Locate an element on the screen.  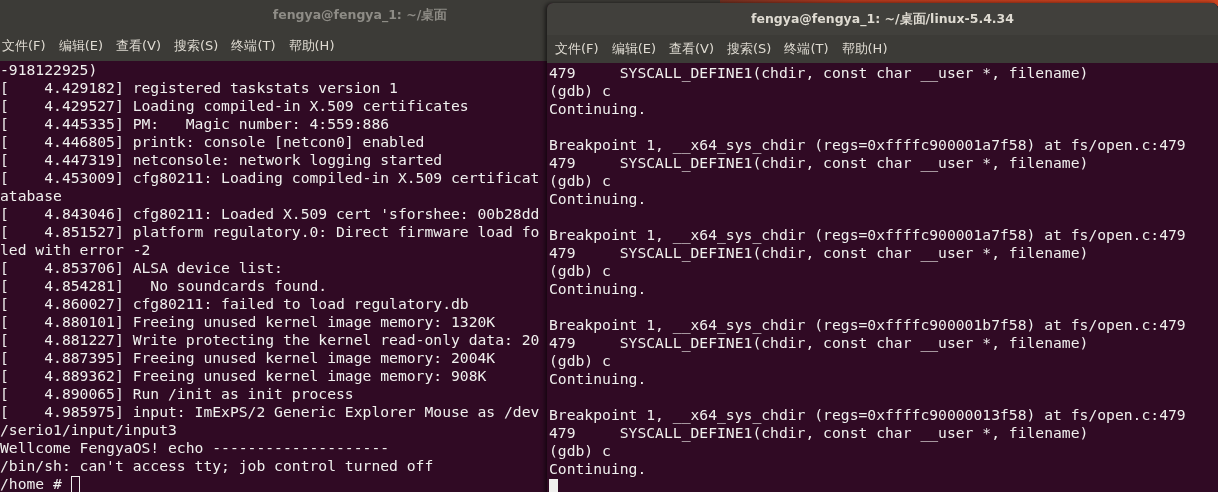
terminal-line: [ 4.453009] cfg80211: Loading compiled-in X.509 certificat is located at coordinates (270, 178).